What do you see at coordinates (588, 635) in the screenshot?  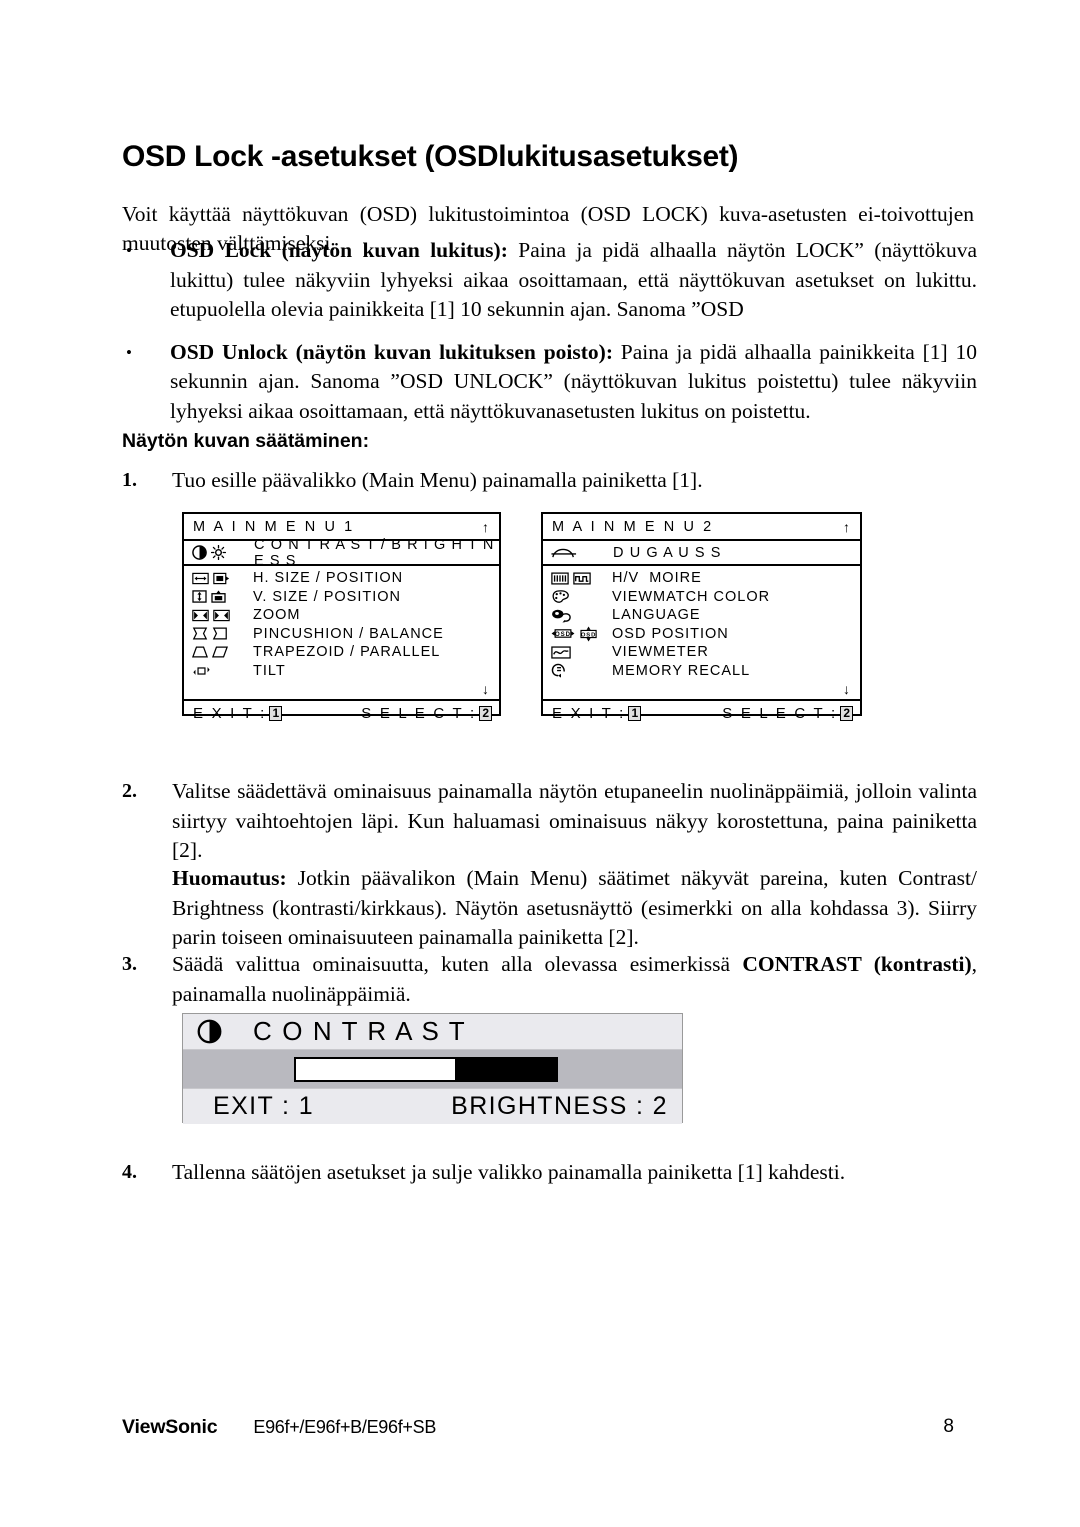 I see `svg-text: OSD` at bounding box center [588, 635].